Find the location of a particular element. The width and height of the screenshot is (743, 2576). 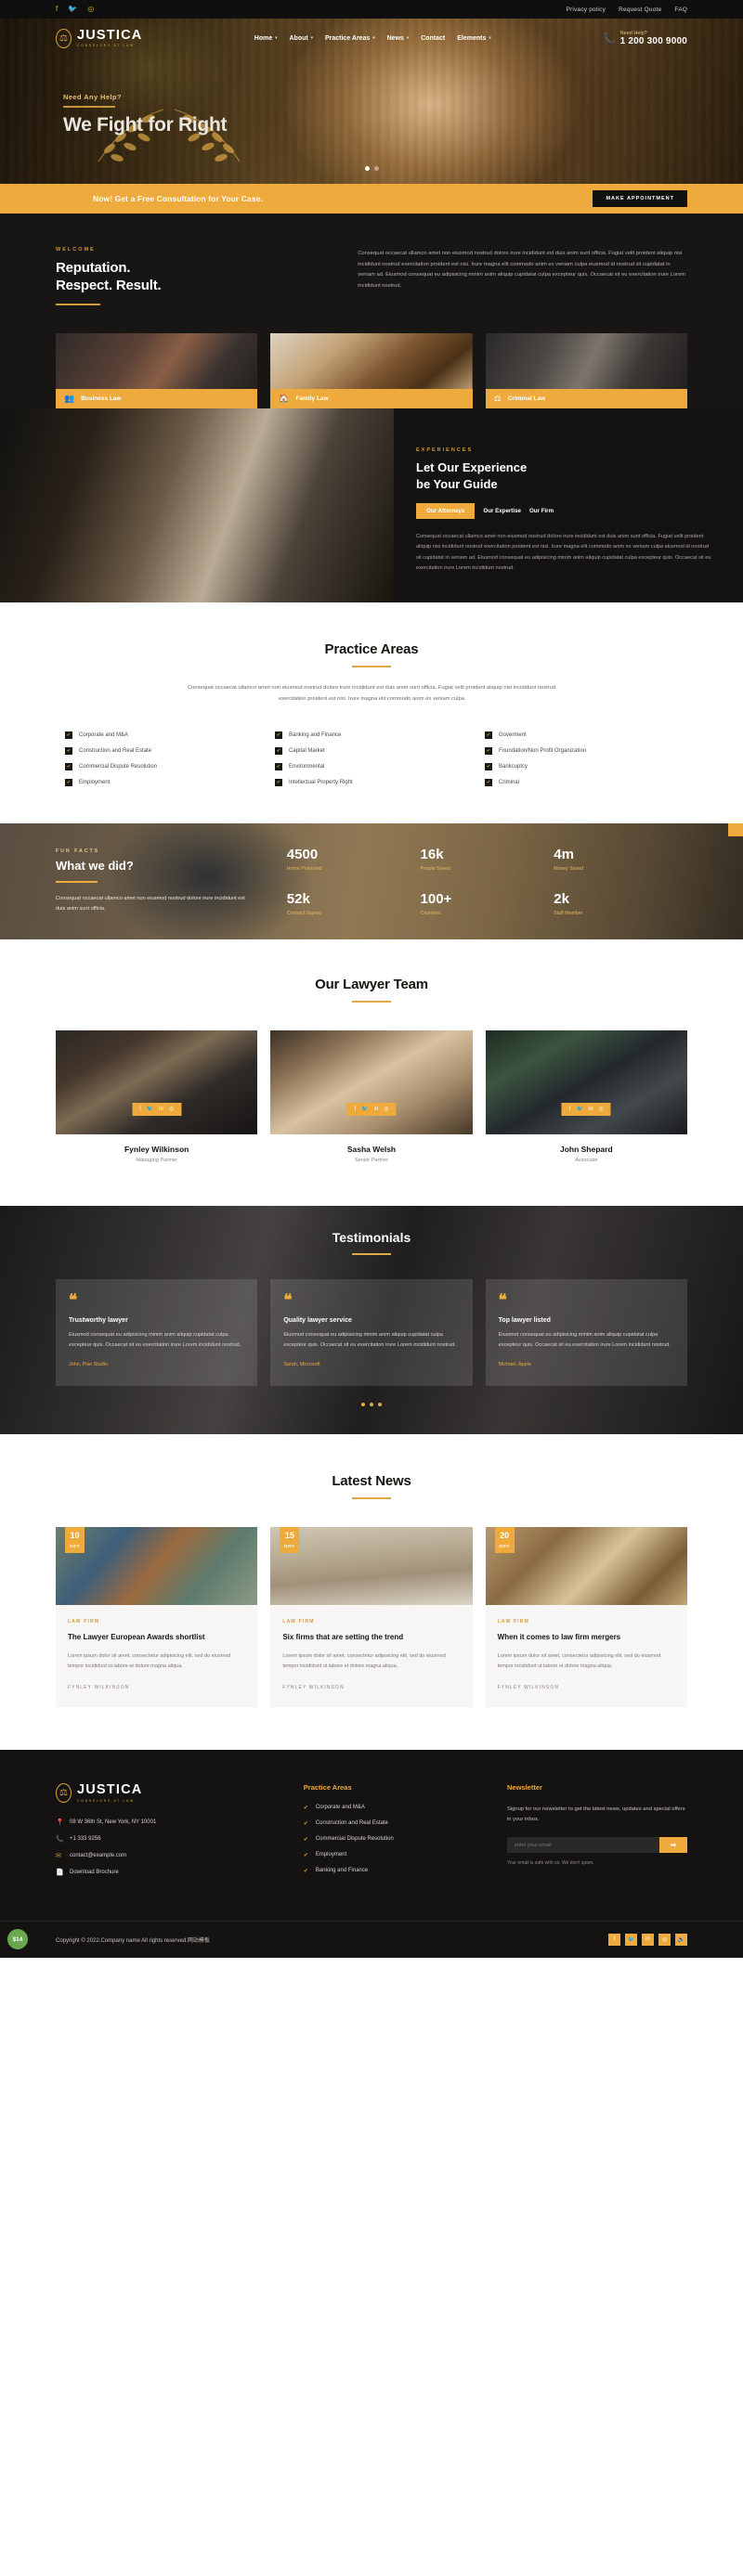

nav-label: About is located at coordinates (298, 38).